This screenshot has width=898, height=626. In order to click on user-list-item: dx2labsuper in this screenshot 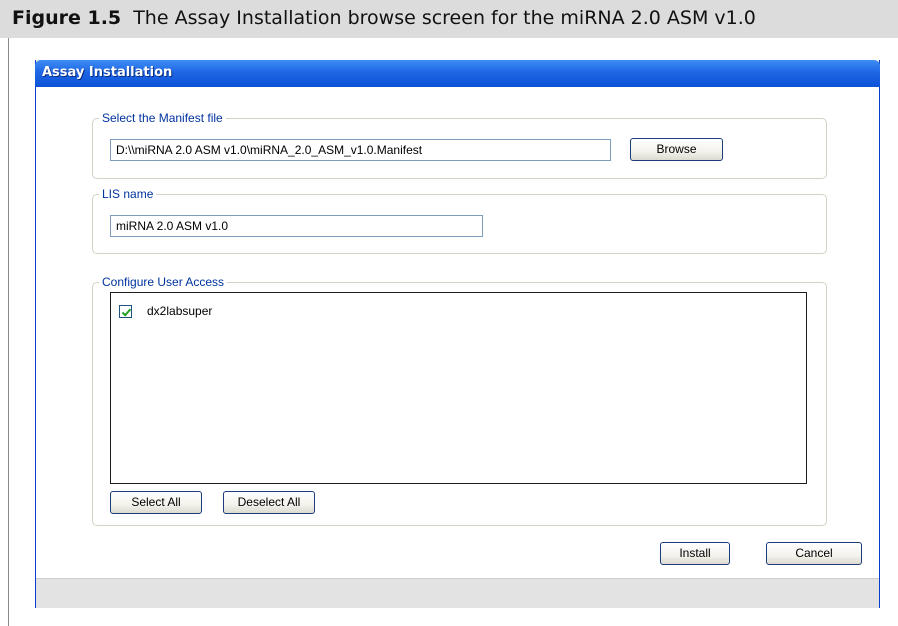, I will do `click(165, 311)`.